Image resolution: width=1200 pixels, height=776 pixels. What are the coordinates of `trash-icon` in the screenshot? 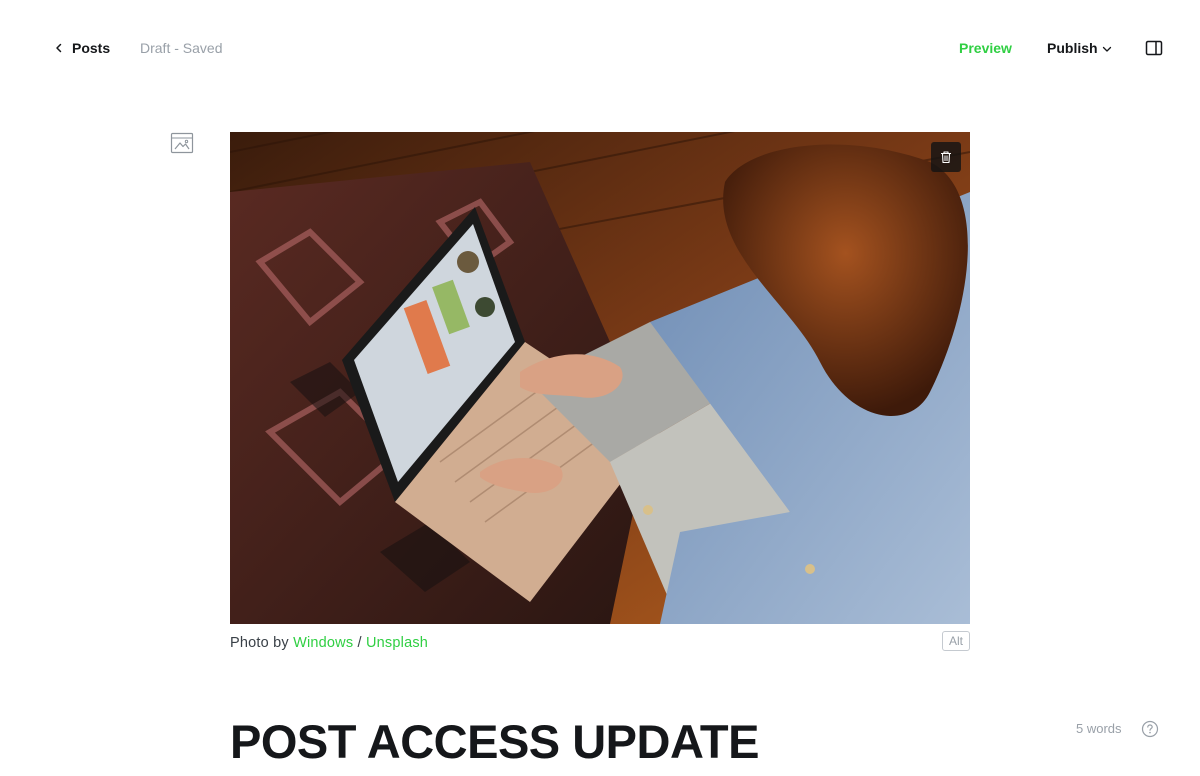 It's located at (946, 157).